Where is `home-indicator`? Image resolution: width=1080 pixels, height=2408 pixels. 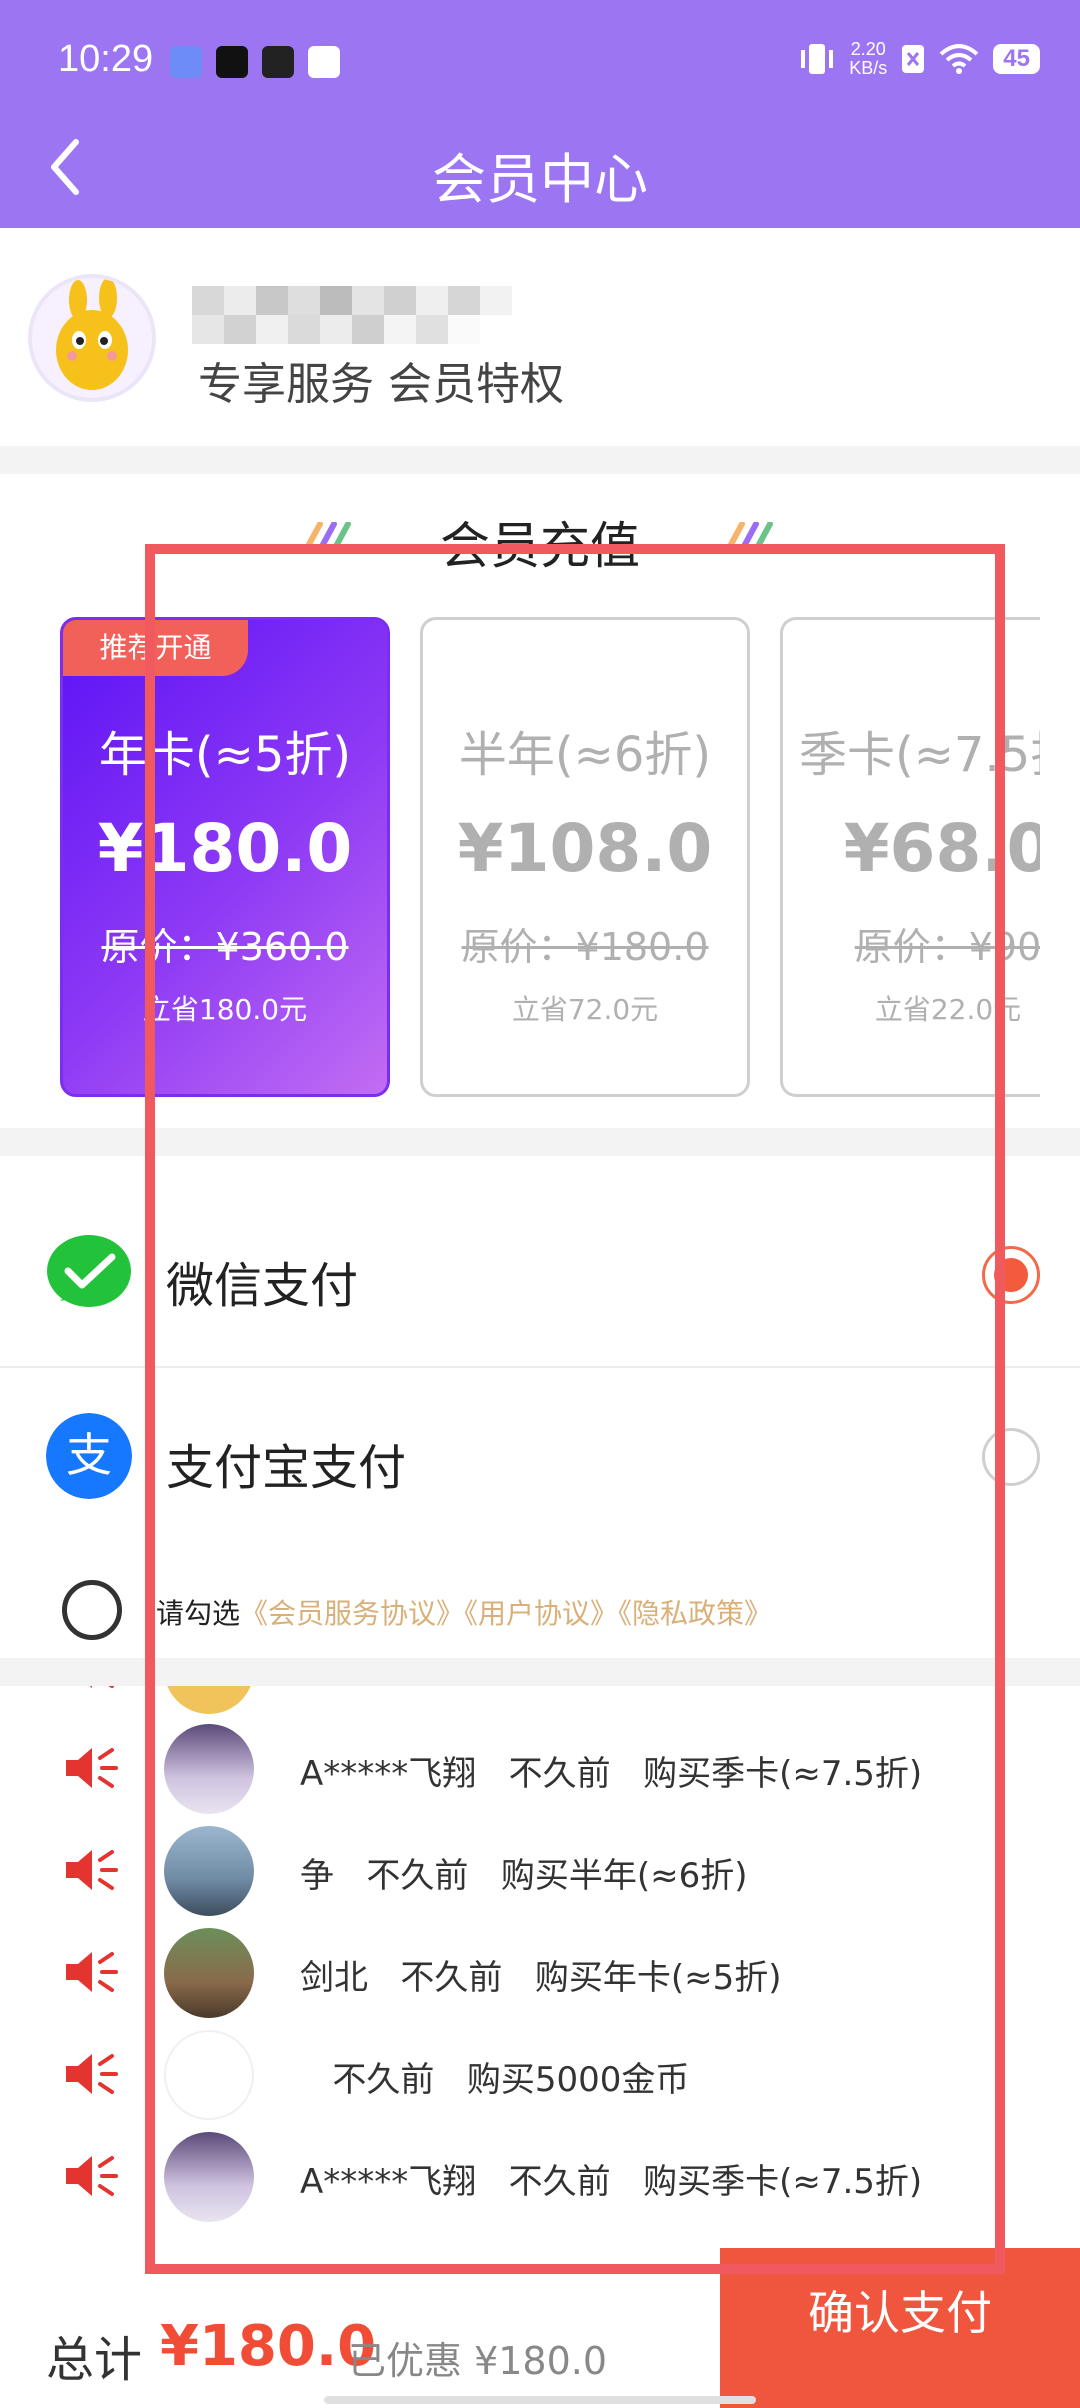
home-indicator is located at coordinates (540, 2400).